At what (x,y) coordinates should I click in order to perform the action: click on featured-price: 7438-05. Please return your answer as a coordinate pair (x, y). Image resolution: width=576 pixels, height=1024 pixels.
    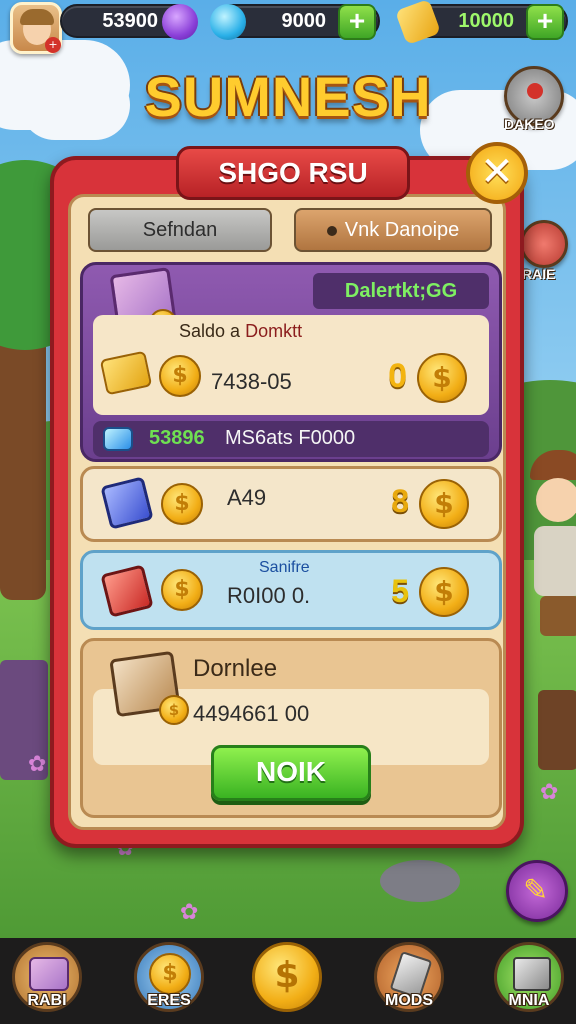
    Looking at the image, I should click on (251, 381).